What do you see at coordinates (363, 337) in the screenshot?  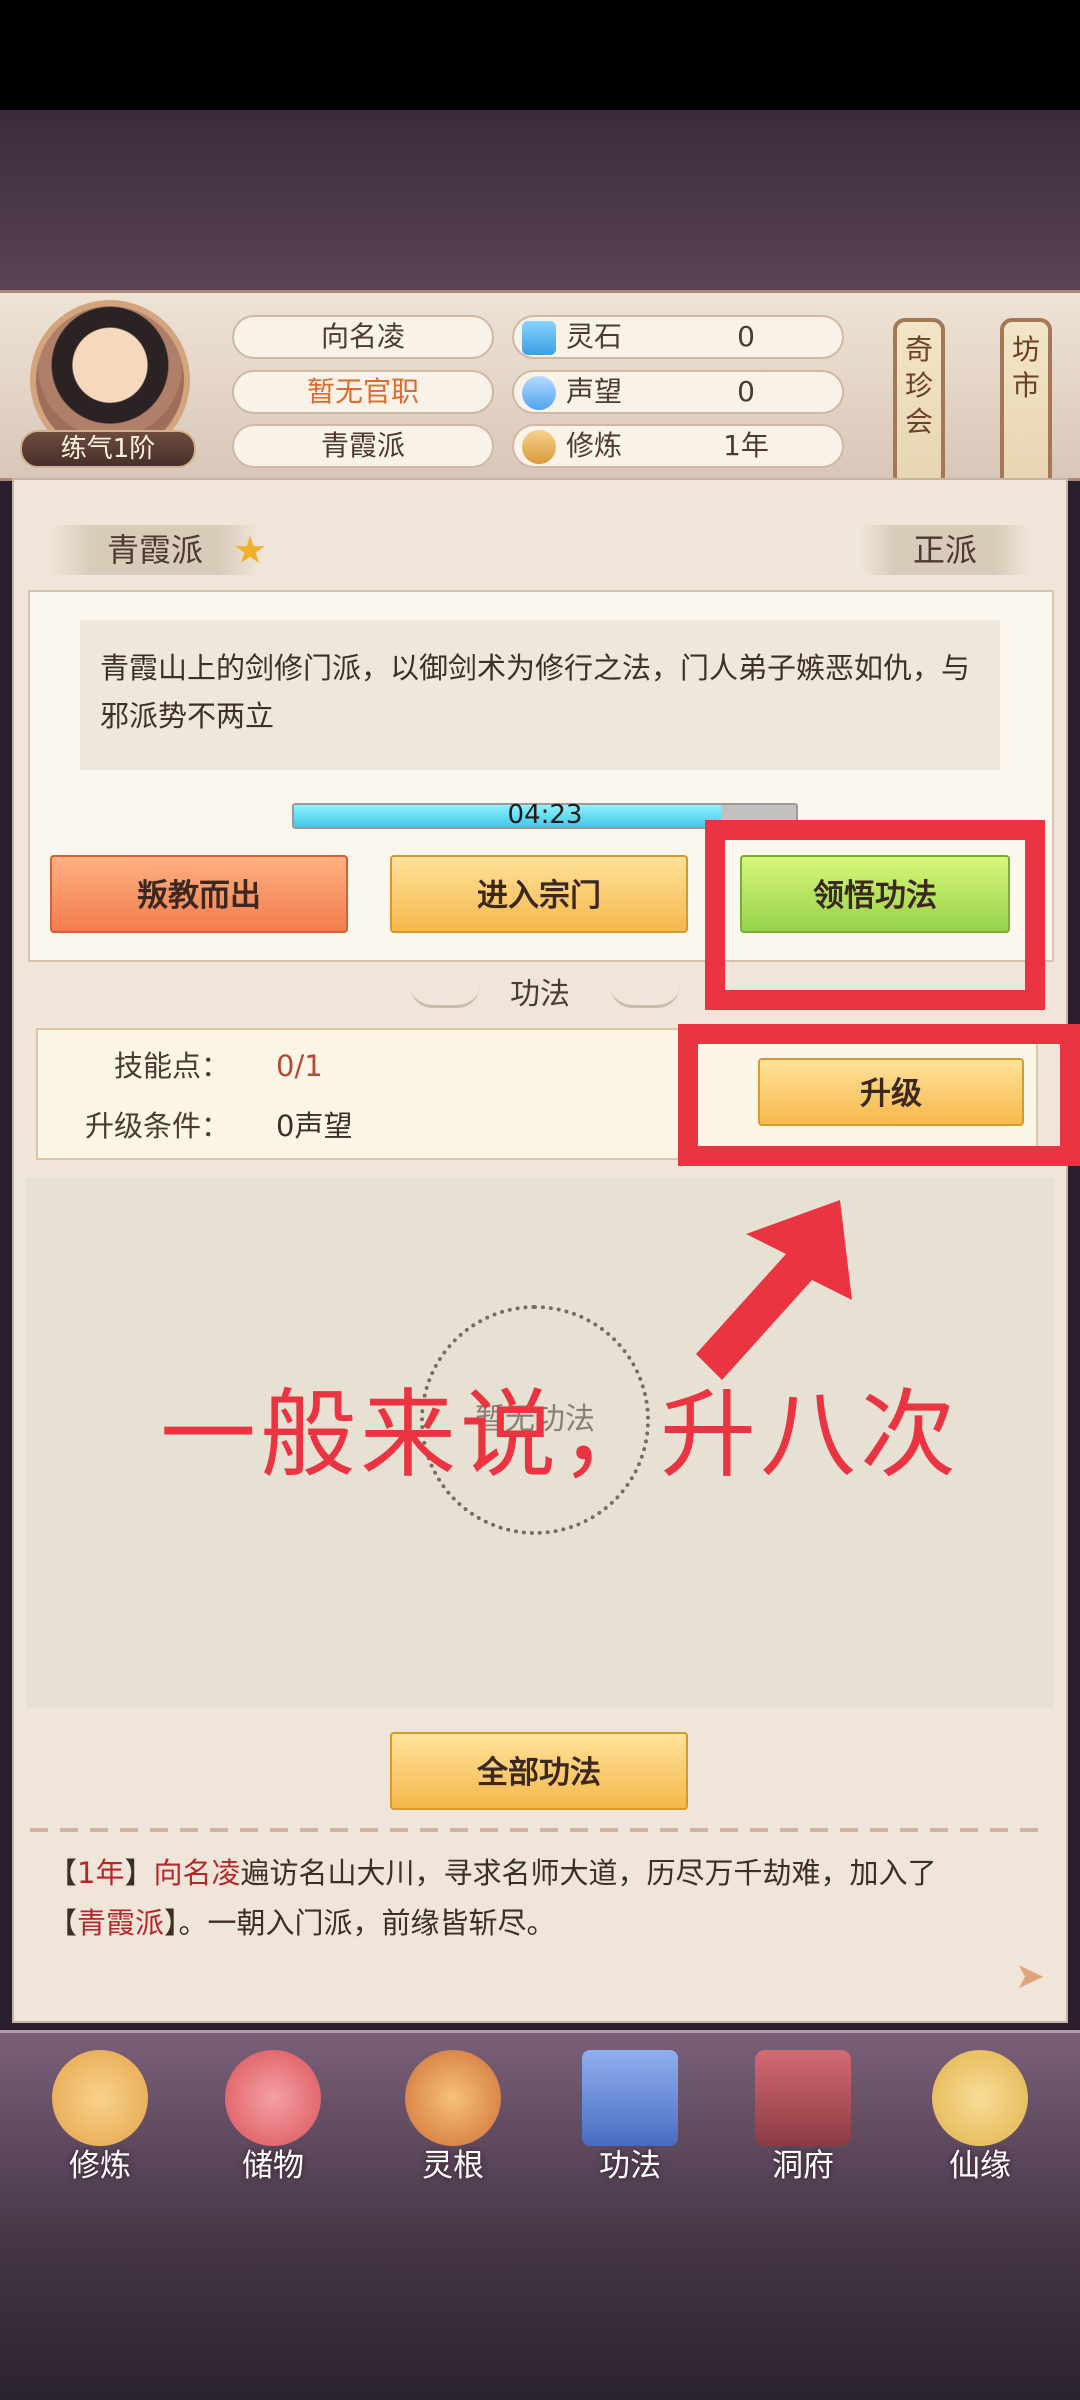 I see `player-name: 向名凌` at bounding box center [363, 337].